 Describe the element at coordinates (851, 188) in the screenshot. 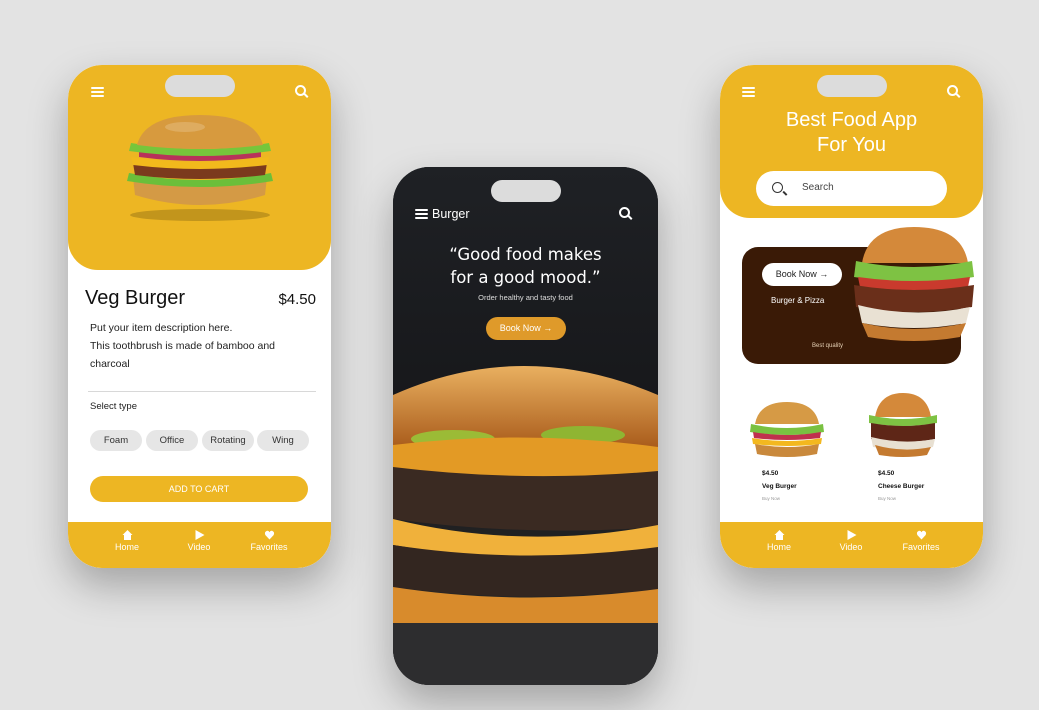

I see `search-bar: Search` at that location.